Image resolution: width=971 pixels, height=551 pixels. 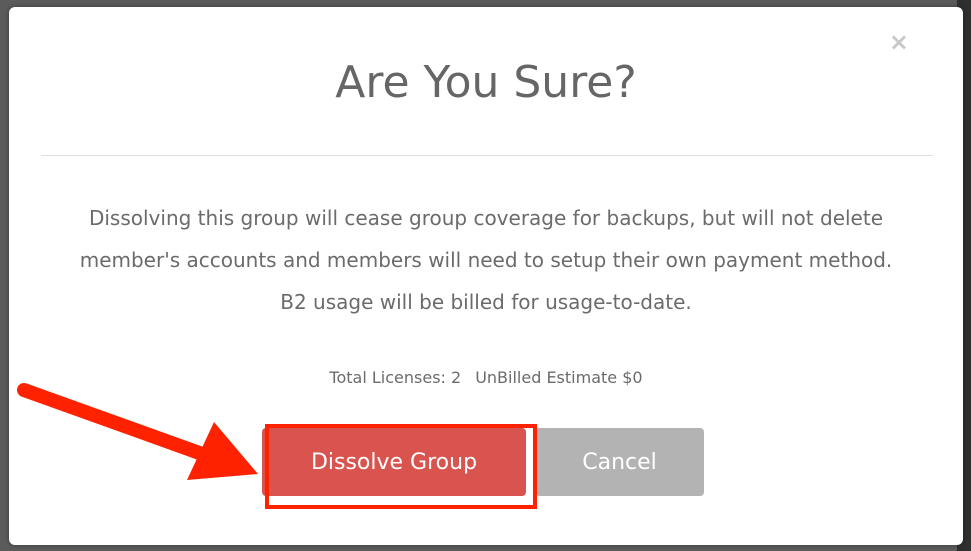 I want to click on total-licenses: Total Licenses: 2, so click(x=395, y=377).